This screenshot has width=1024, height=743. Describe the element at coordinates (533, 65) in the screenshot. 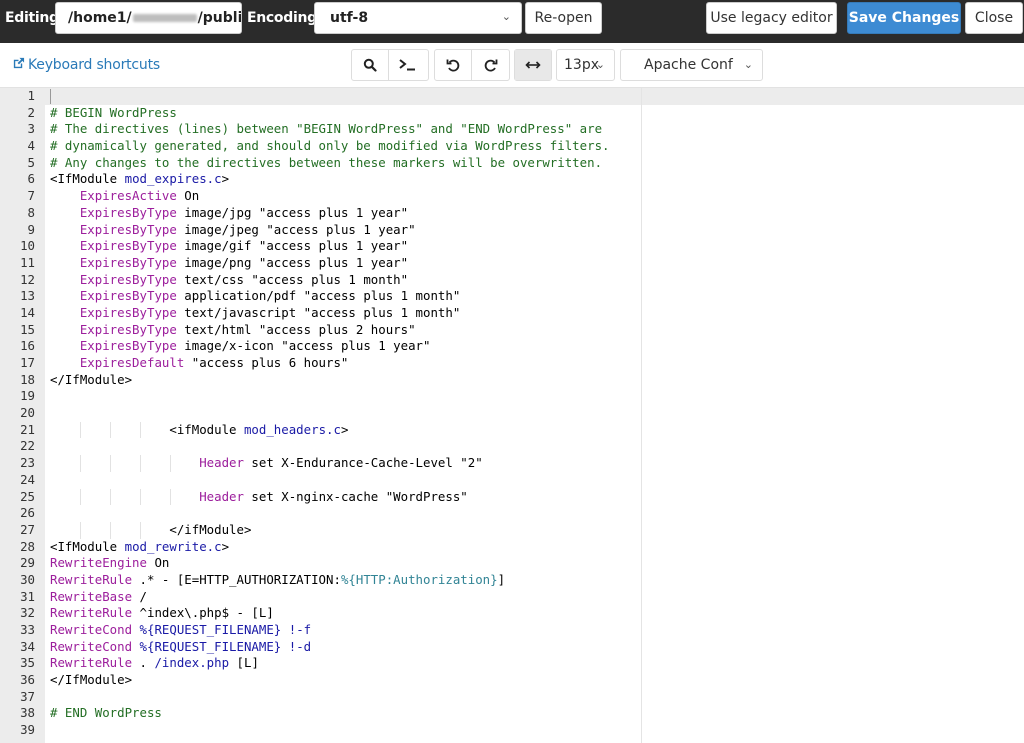

I see `word-wrap-toggle` at that location.